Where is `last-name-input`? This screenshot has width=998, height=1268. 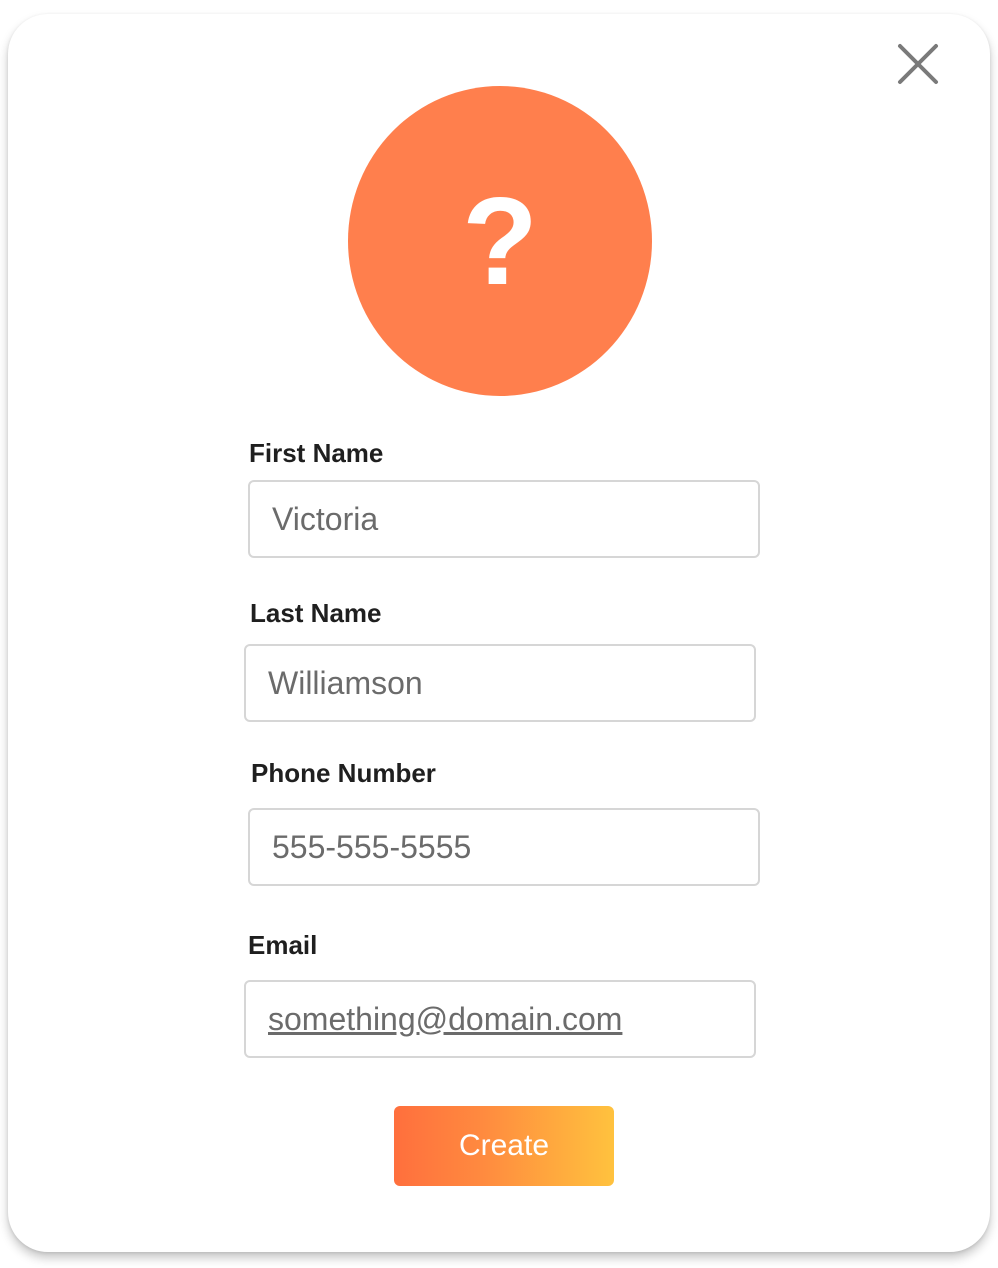 last-name-input is located at coordinates (500, 683).